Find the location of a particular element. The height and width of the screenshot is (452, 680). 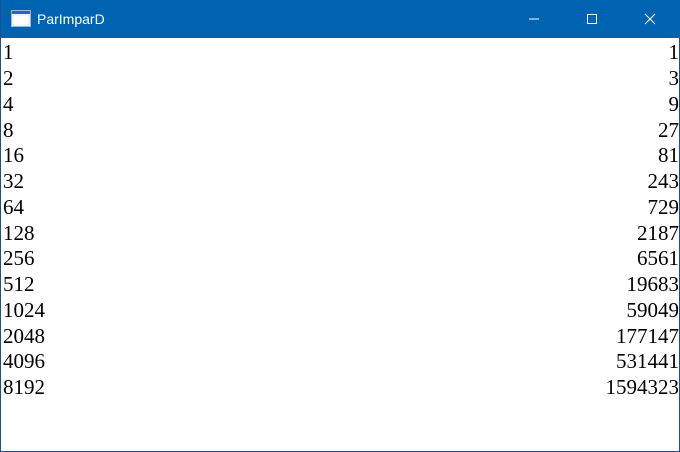

list-item: 8192 1594323 is located at coordinates (340, 387).